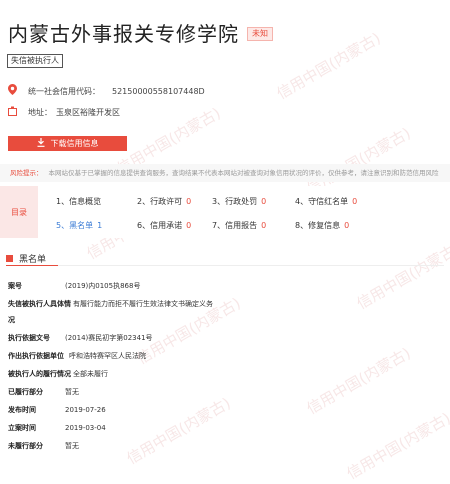 The height and width of the screenshot is (484, 450). What do you see at coordinates (40, 112) in the screenshot?
I see `address-label: 地址：` at bounding box center [40, 112].